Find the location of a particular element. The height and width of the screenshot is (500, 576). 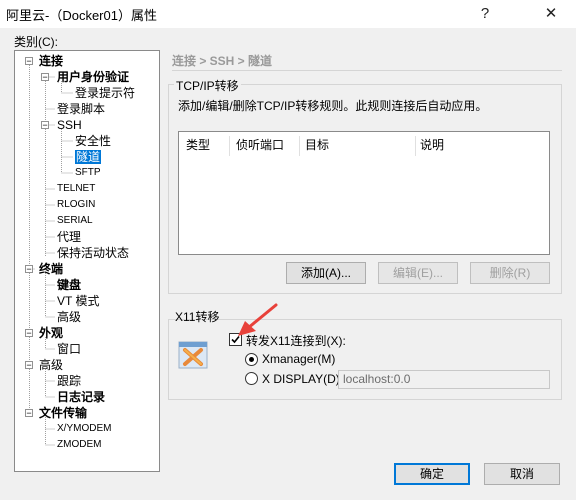

delete-rule-button: 删除(R) is located at coordinates (510, 273).